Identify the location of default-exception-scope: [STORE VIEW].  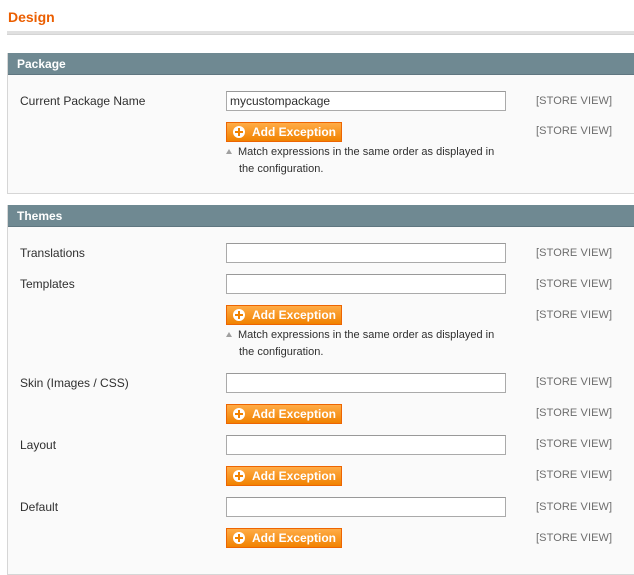
(574, 538).